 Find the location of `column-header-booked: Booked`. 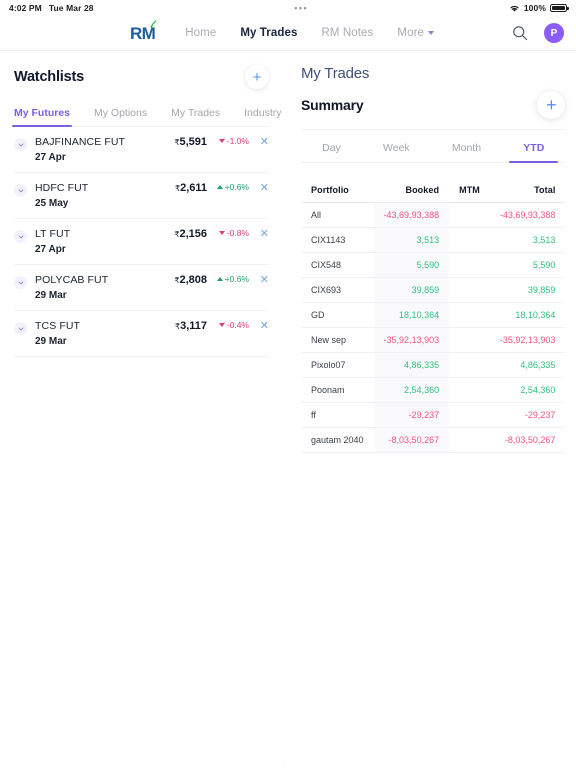

column-header-booked: Booked is located at coordinates (411, 194).